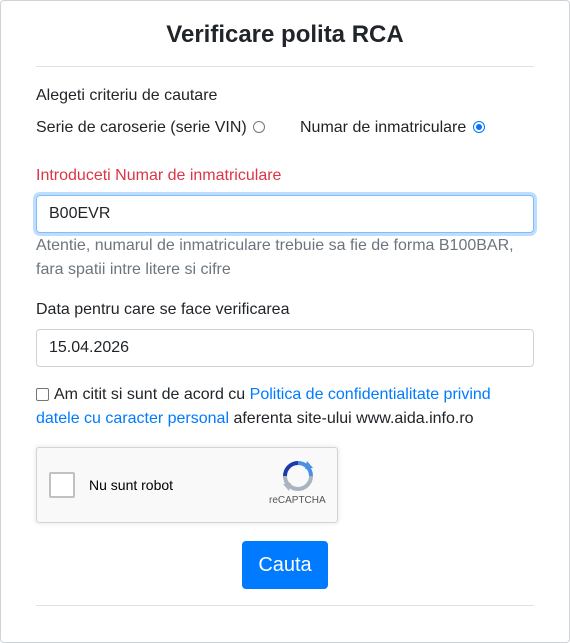  I want to click on date-field-label: Data pentru care se face verificarea, so click(163, 309).